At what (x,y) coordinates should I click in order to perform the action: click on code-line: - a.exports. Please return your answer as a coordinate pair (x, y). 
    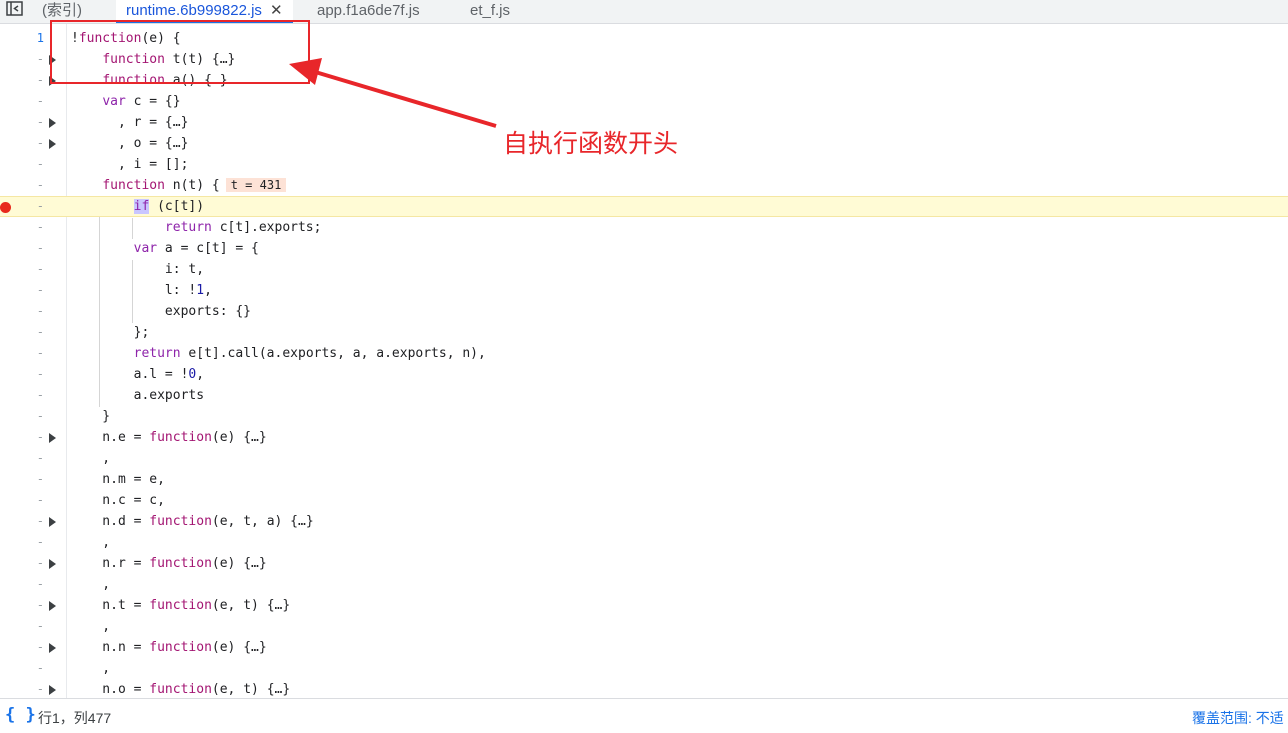
    Looking at the image, I should click on (644, 395).